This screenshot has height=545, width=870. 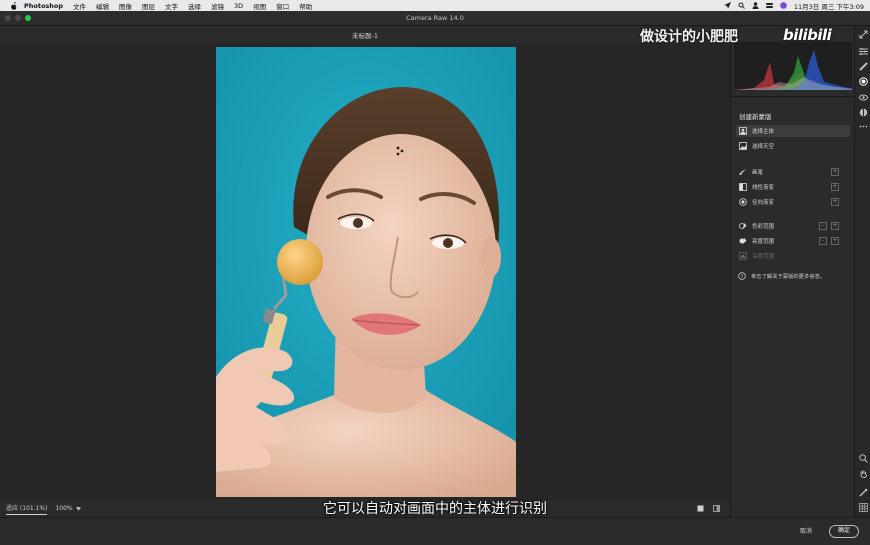 What do you see at coordinates (742, 131) in the screenshot?
I see `person-icon` at bounding box center [742, 131].